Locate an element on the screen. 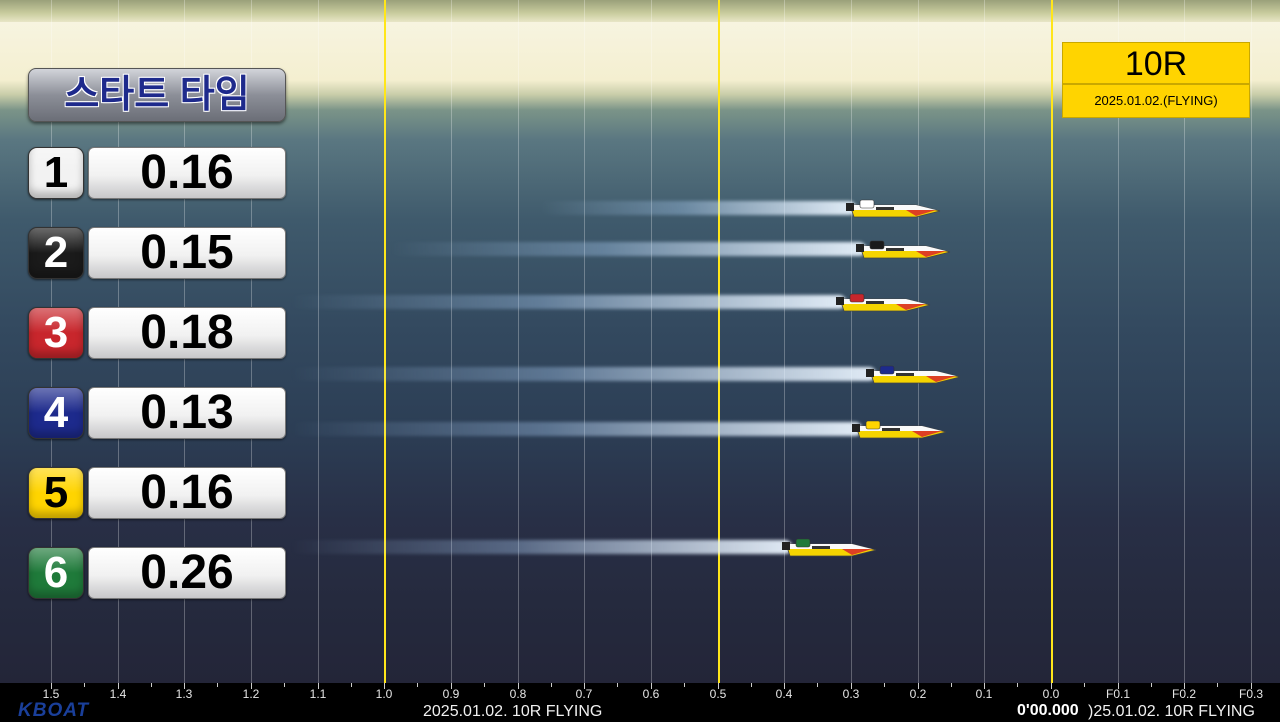 The height and width of the screenshot is (722, 1280). start-time-value: 0.15 is located at coordinates (187, 253).